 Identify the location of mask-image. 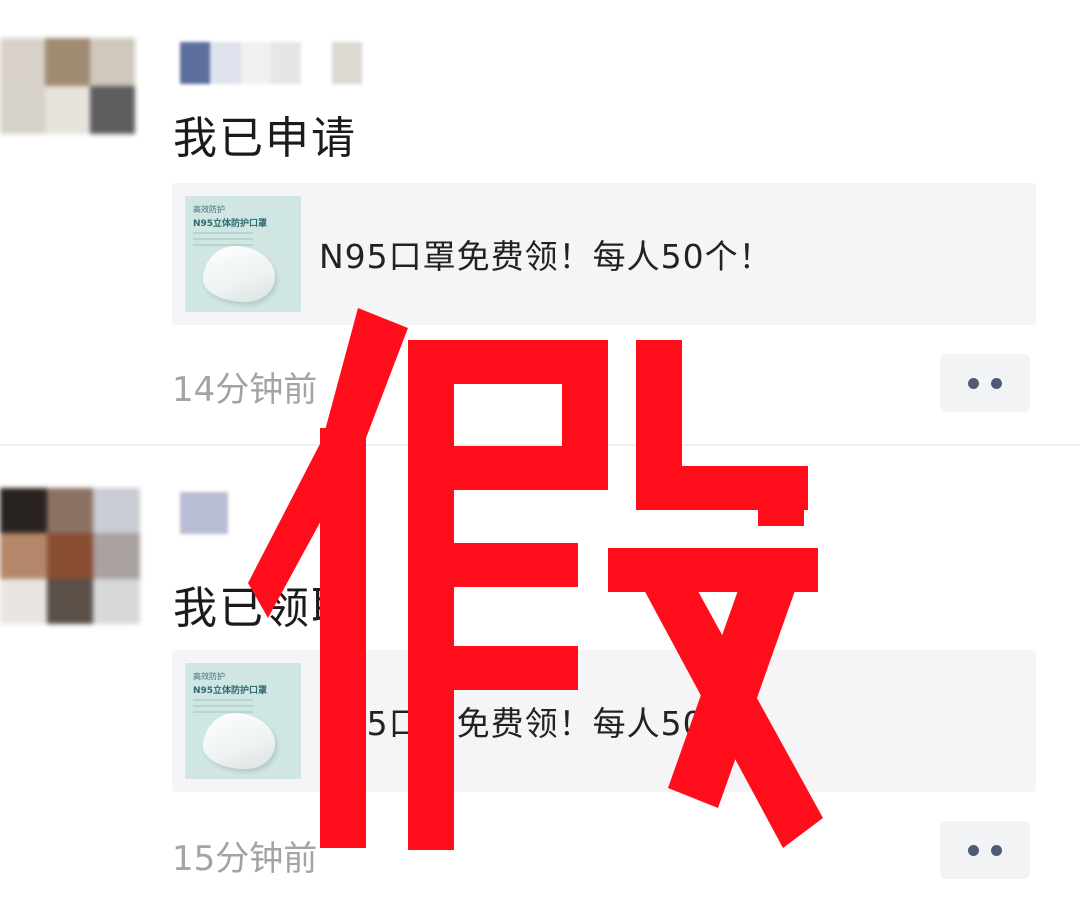
(239, 741).